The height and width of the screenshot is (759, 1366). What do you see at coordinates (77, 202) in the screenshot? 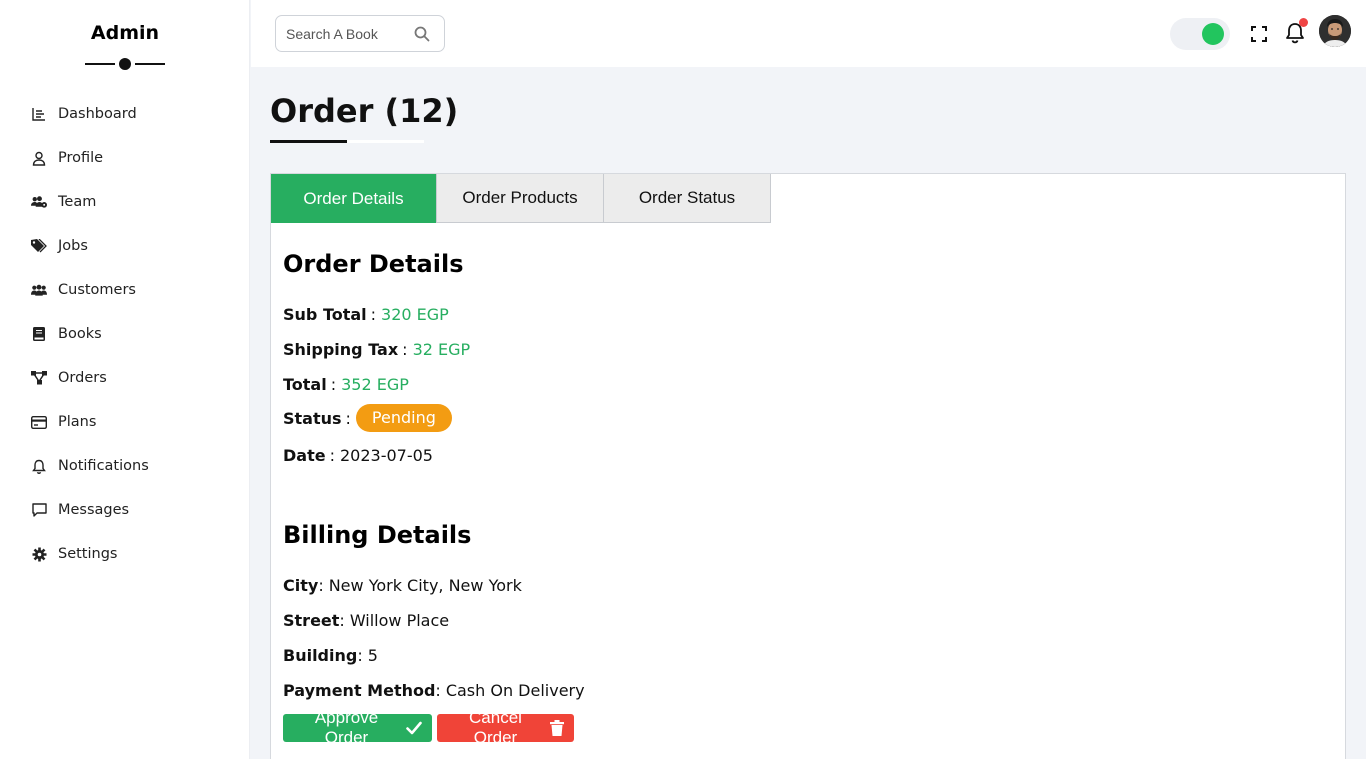
I see `sidebar-item-label: Team` at bounding box center [77, 202].